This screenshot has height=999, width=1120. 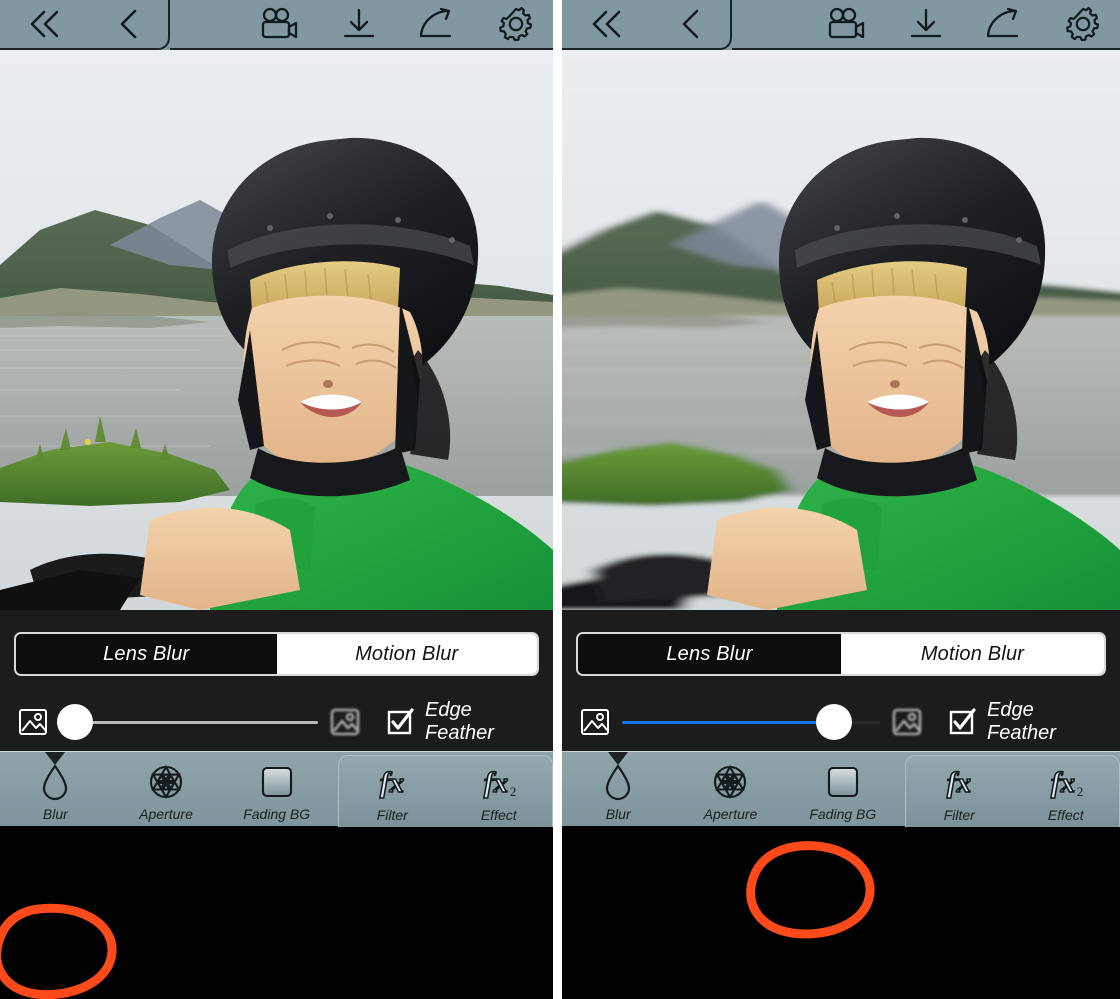 I want to click on slider-track, so click(x=189, y=722).